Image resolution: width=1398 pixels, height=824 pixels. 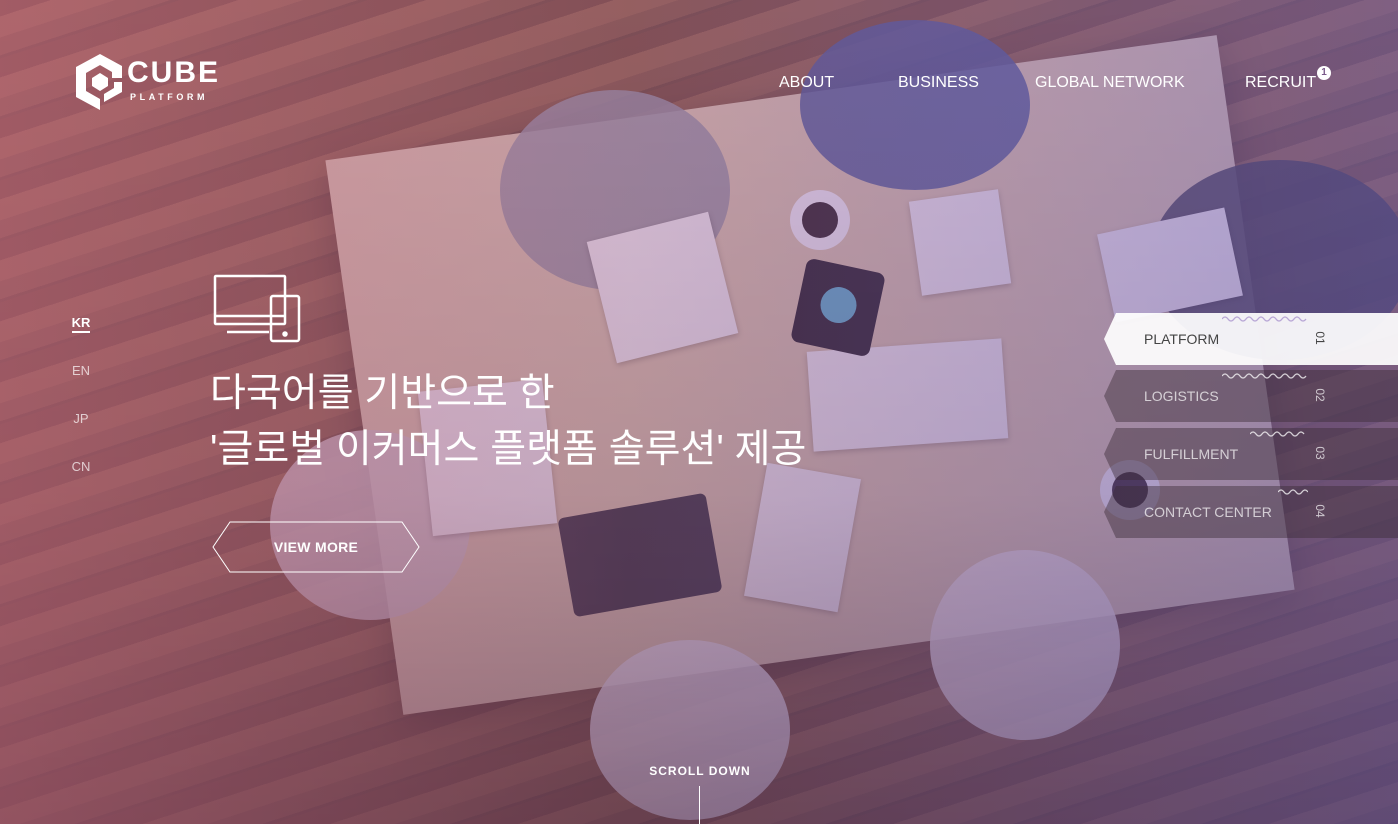 What do you see at coordinates (508, 449) in the screenshot?
I see `hero-headline-line2: '글로벌 이커머스 플랫폼 솔루션' 제공` at bounding box center [508, 449].